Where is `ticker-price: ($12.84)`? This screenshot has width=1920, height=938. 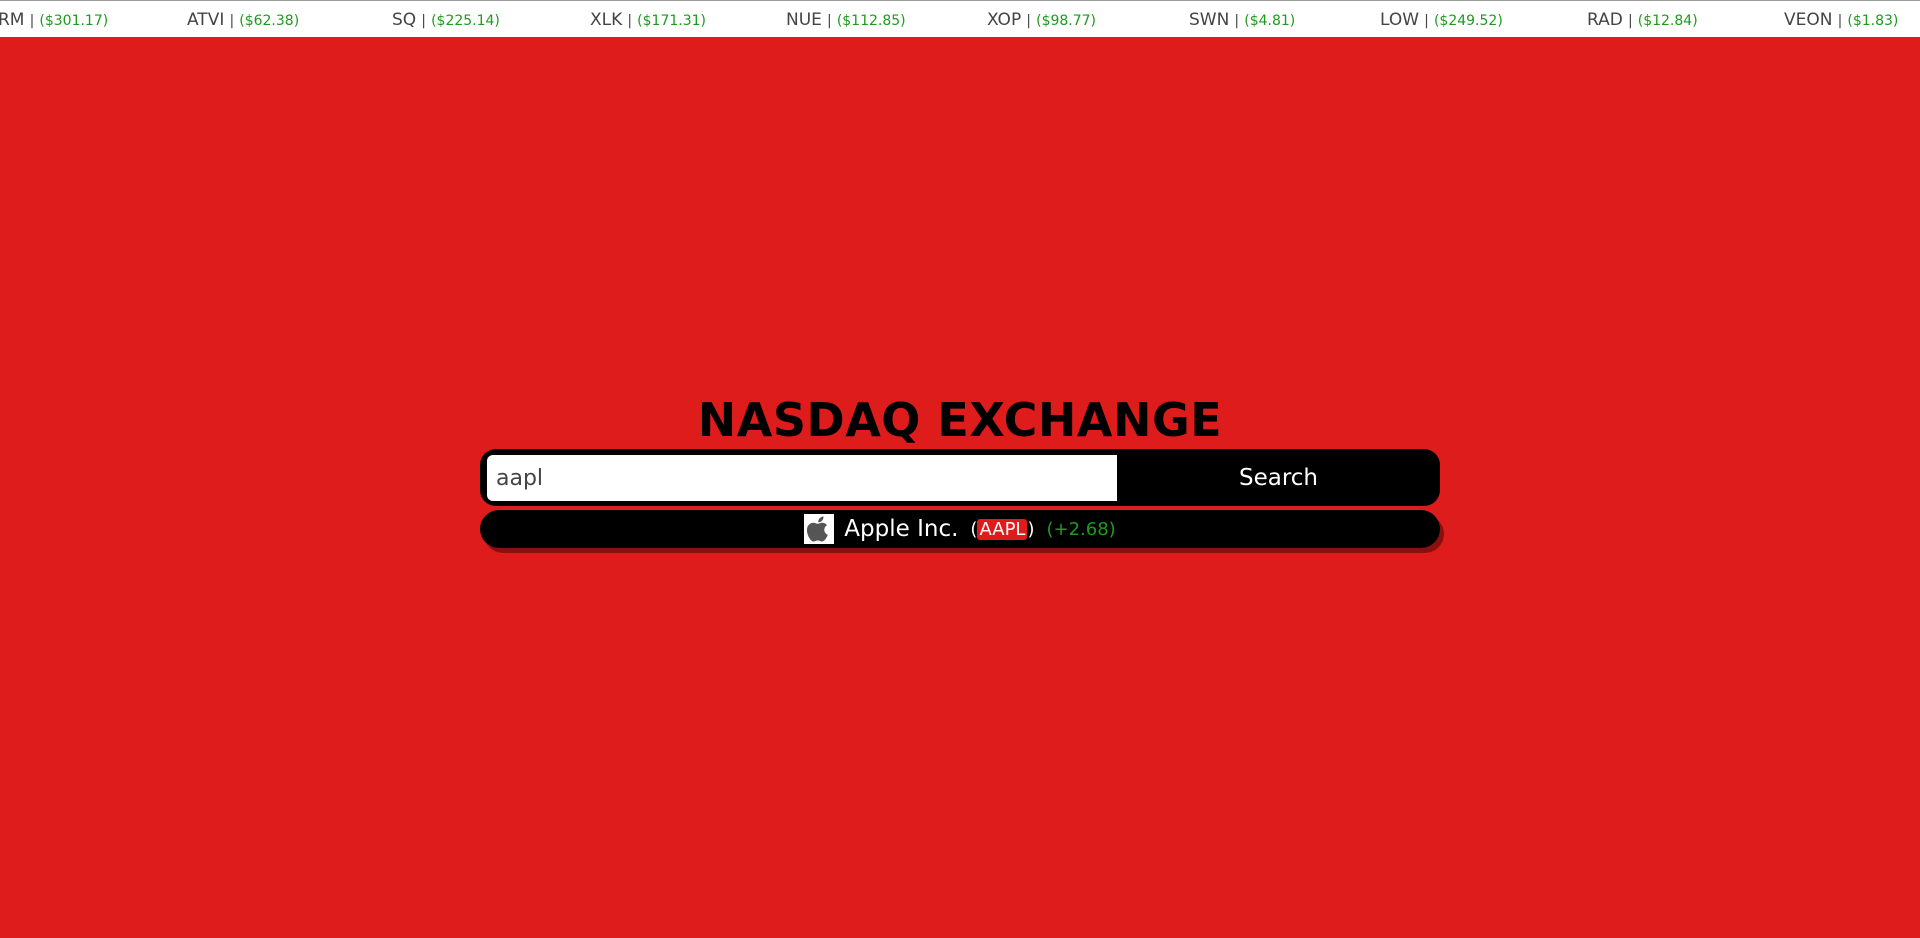 ticker-price: ($12.84) is located at coordinates (1667, 21).